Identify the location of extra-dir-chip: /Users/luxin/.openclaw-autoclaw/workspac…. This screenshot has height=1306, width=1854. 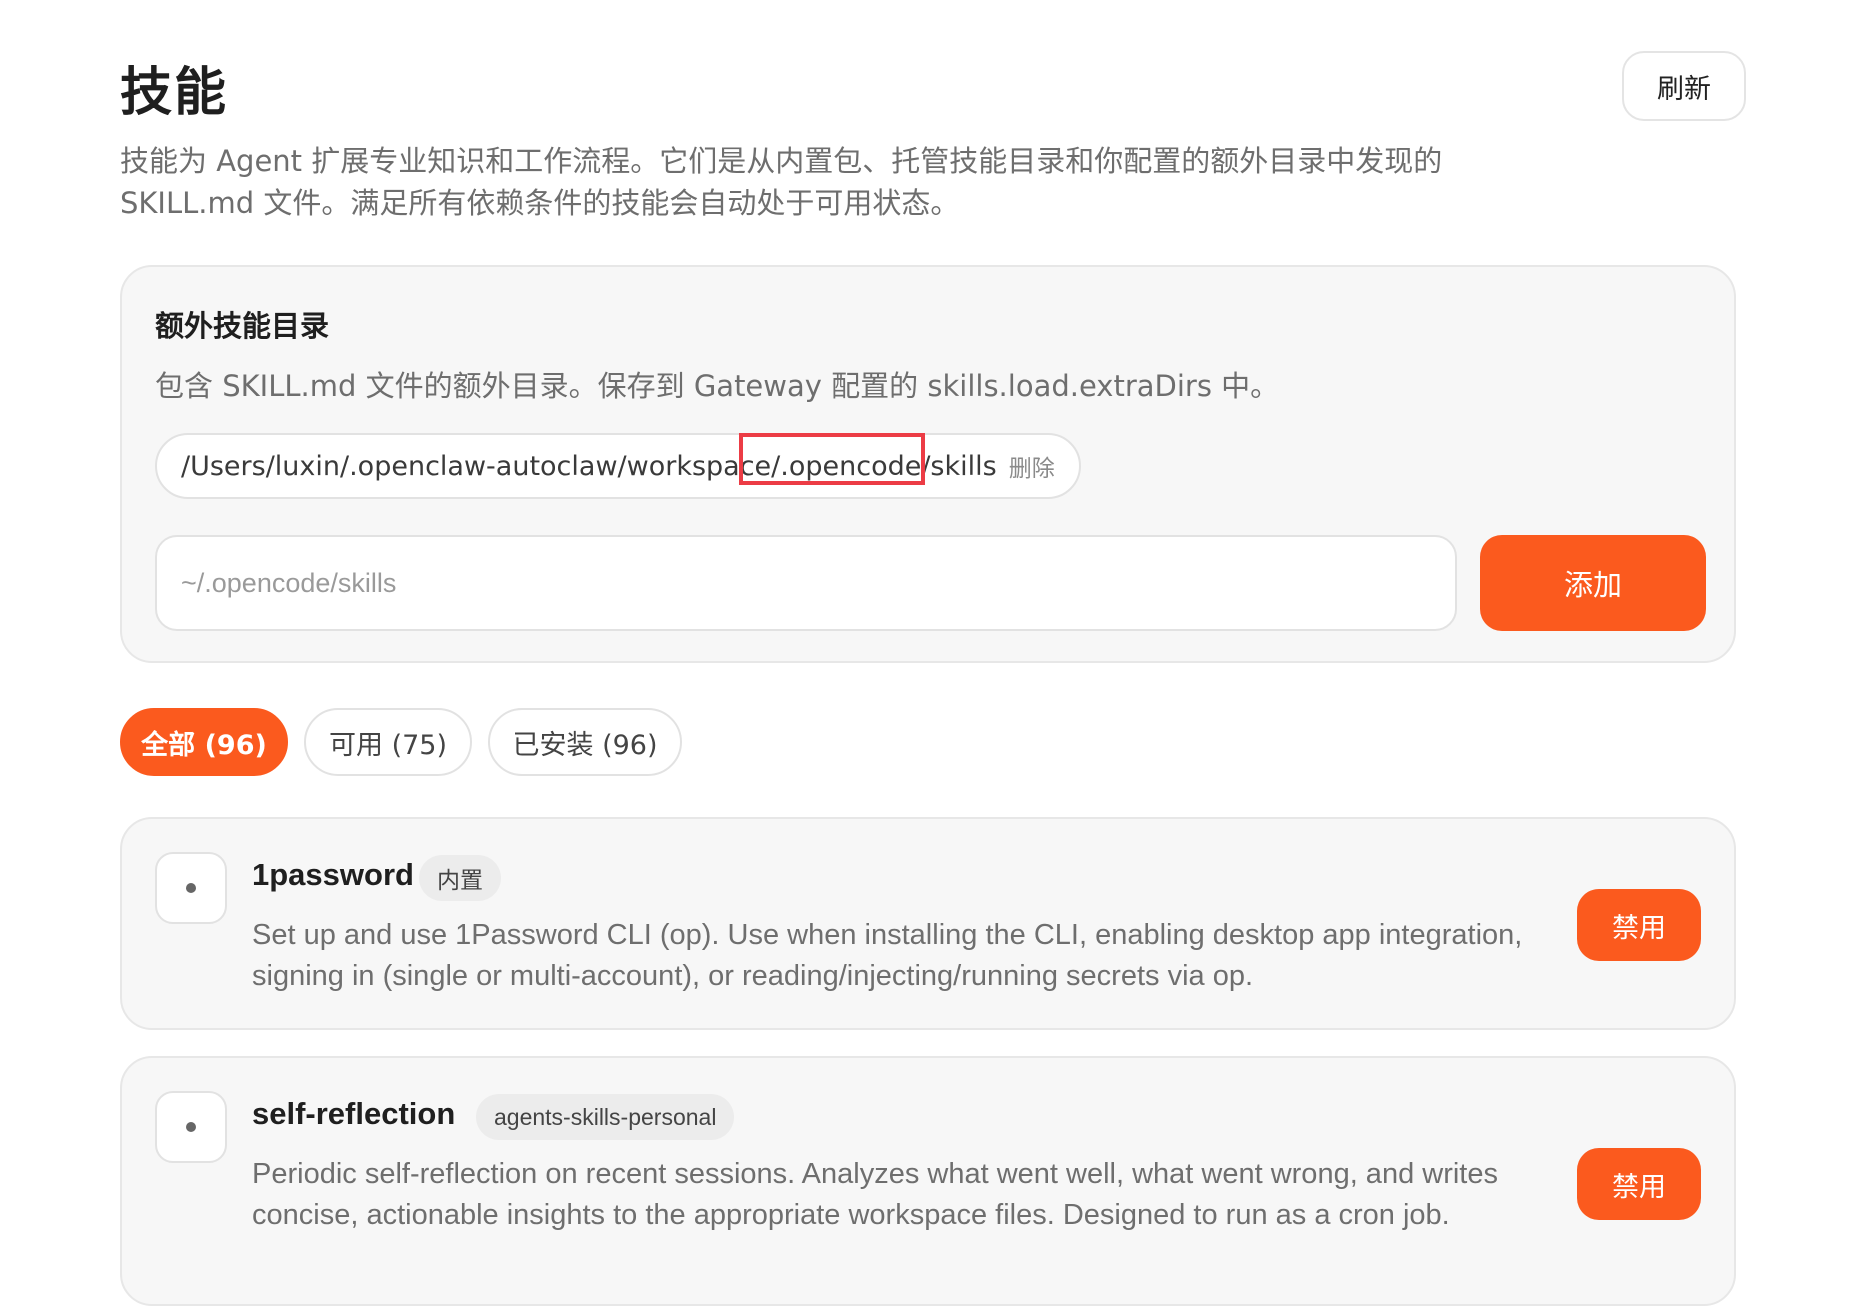
(618, 466).